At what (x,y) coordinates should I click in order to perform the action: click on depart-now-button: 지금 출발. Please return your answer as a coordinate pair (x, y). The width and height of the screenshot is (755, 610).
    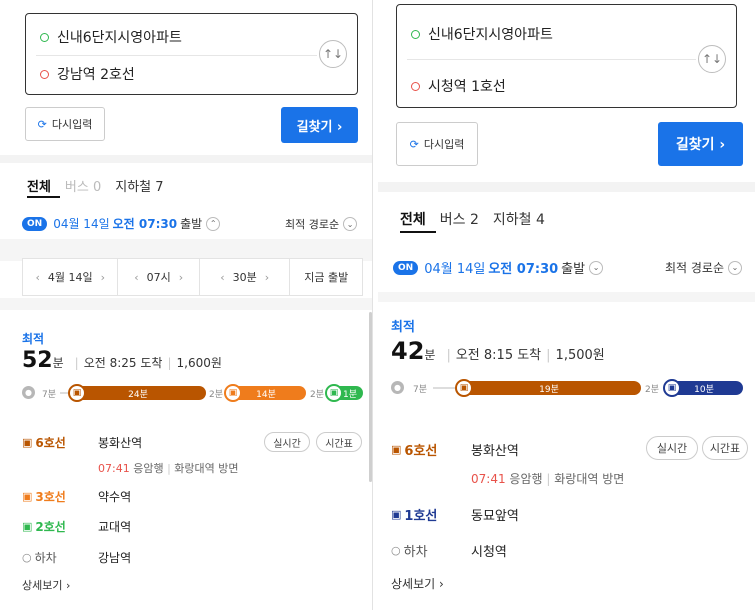
    Looking at the image, I should click on (326, 277).